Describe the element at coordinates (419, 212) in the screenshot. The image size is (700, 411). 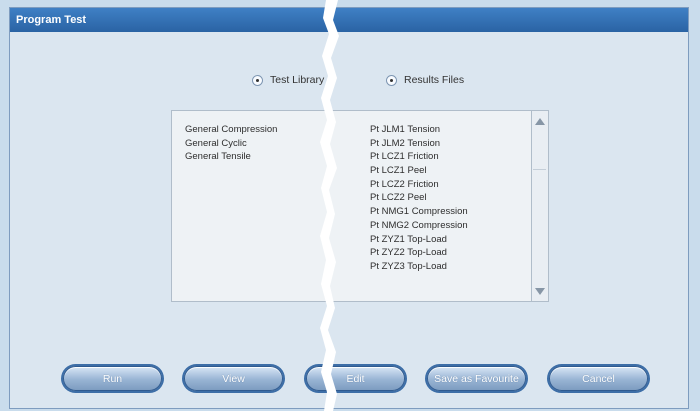
I see `list-item: Pt NMG1 Compression` at that location.